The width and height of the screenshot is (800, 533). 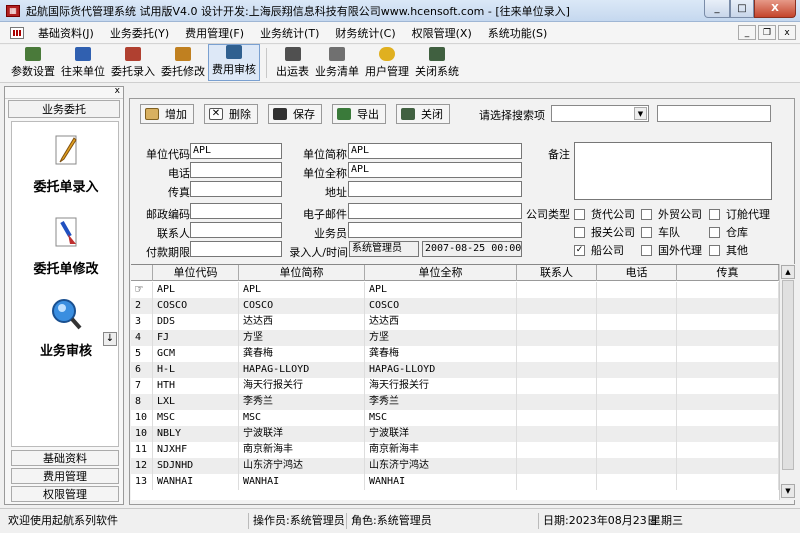 I want to click on toolbar-entrust-entry-button: 委托录入, so click(x=133, y=64).